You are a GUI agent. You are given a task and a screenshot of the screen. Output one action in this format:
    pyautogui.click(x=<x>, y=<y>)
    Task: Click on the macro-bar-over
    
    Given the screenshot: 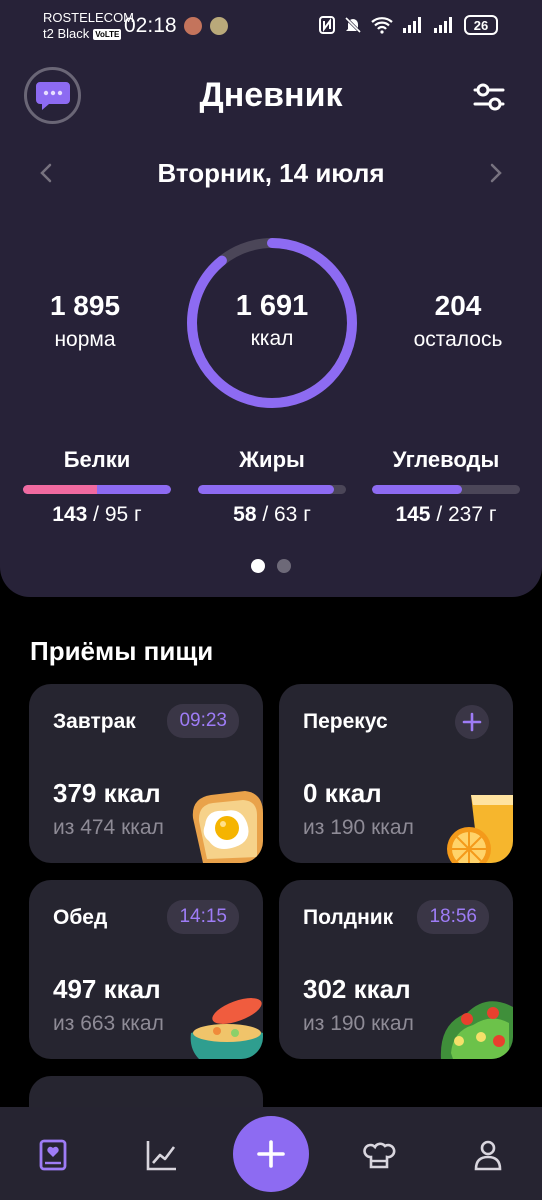 What is the action you would take?
    pyautogui.click(x=60, y=489)
    